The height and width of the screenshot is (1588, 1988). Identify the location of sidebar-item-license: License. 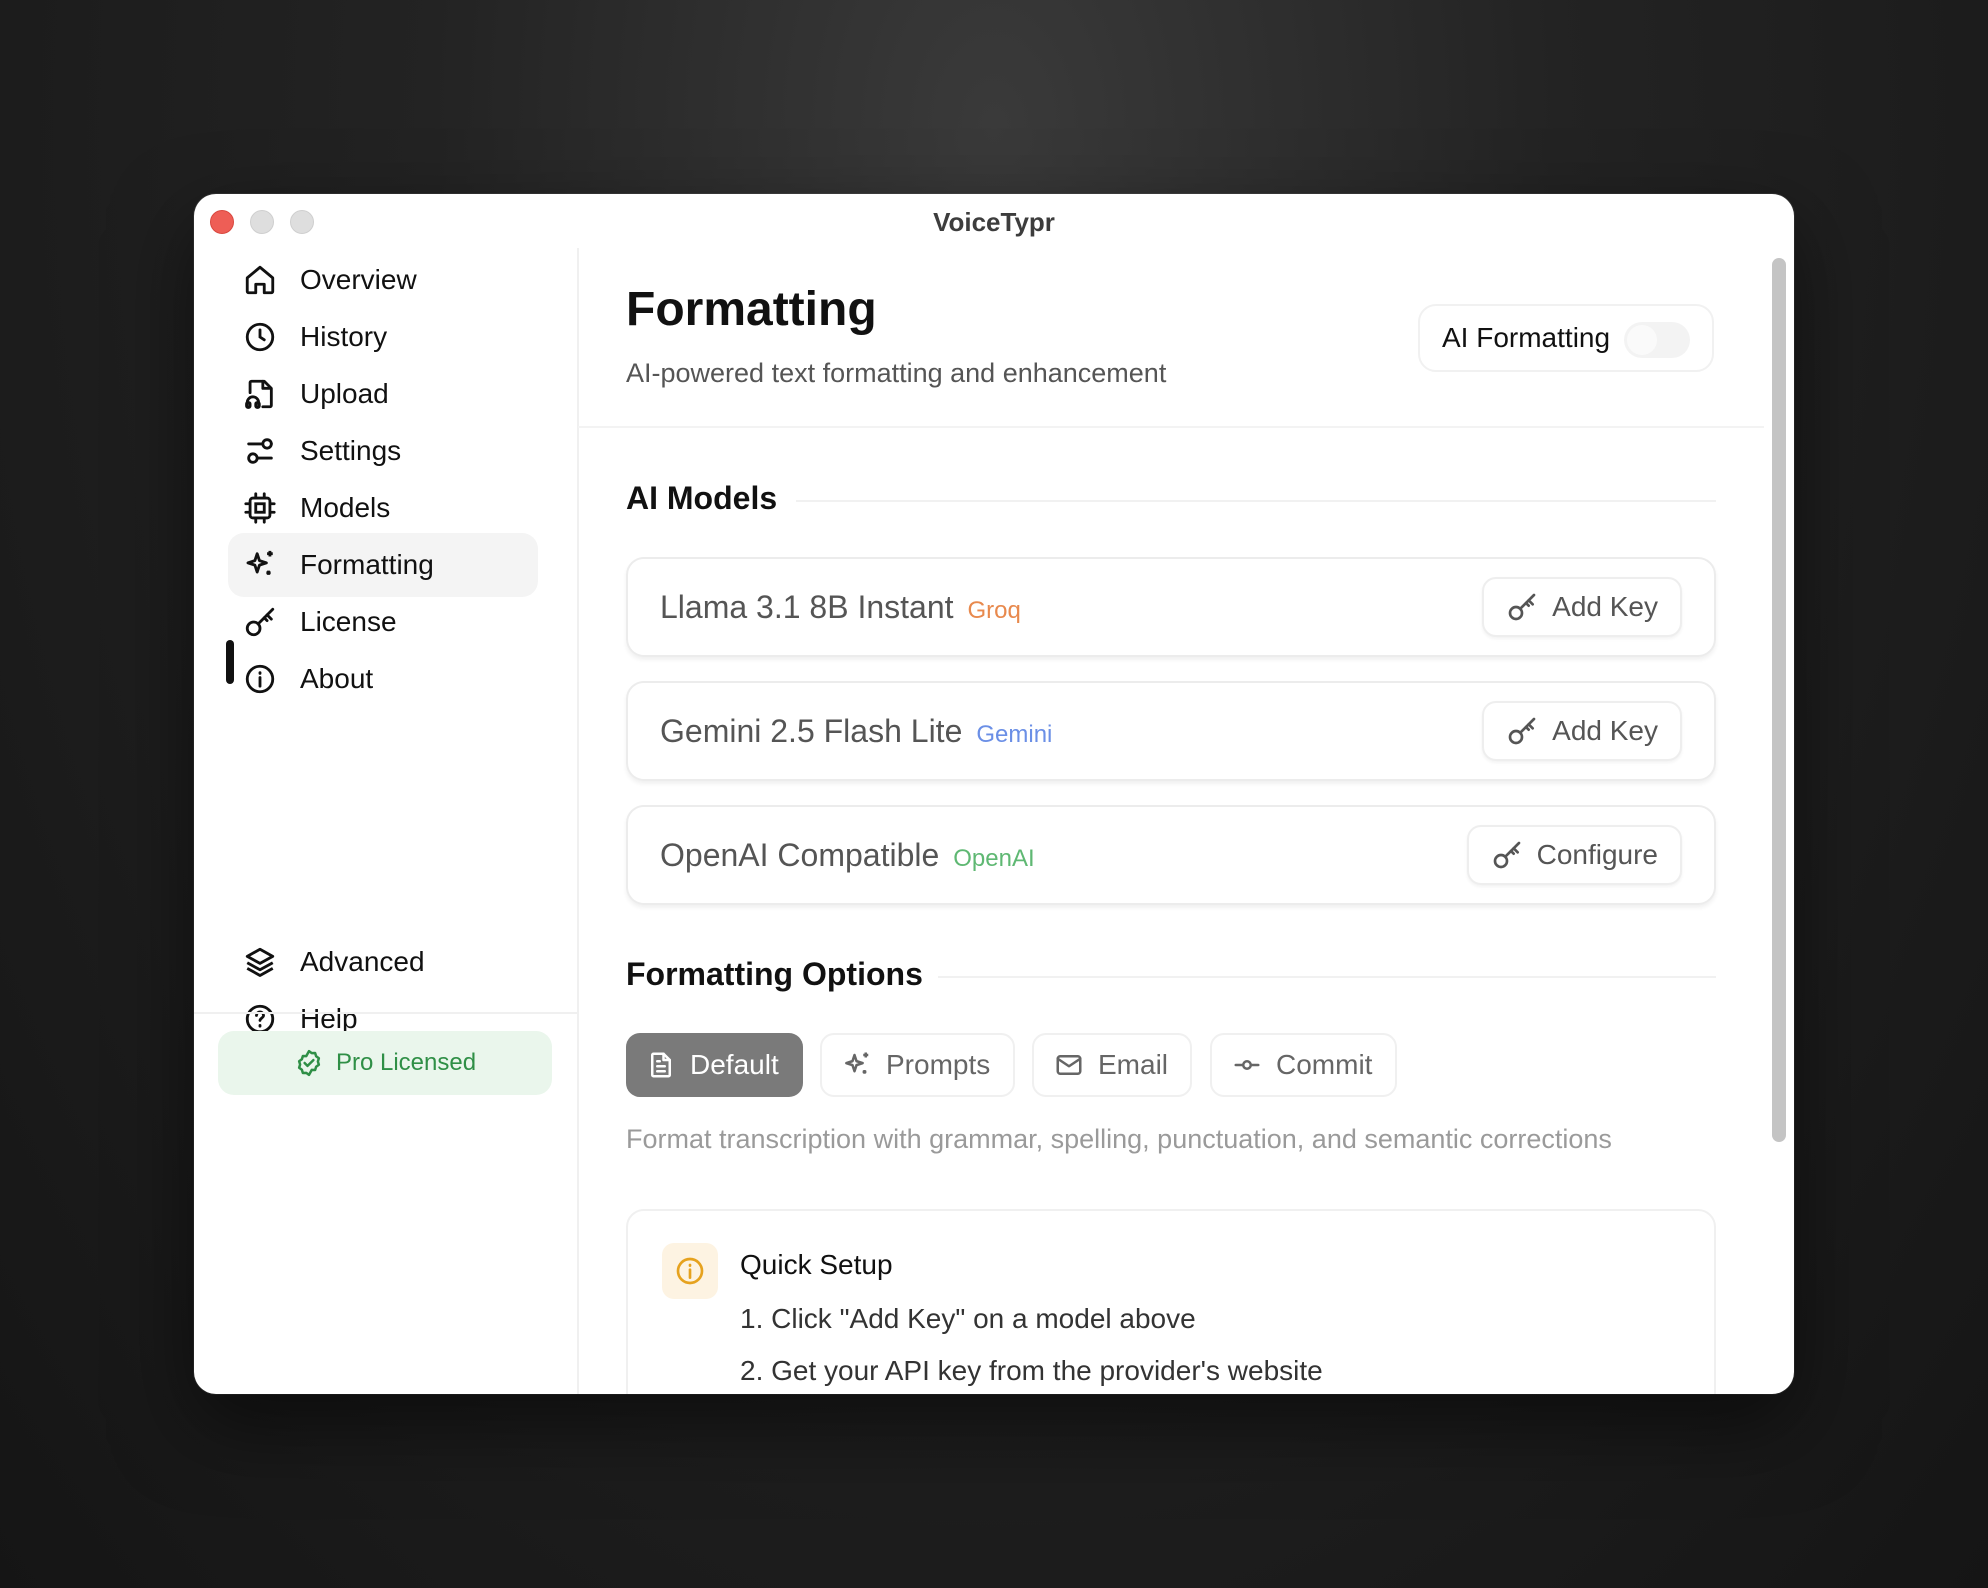
(383, 622).